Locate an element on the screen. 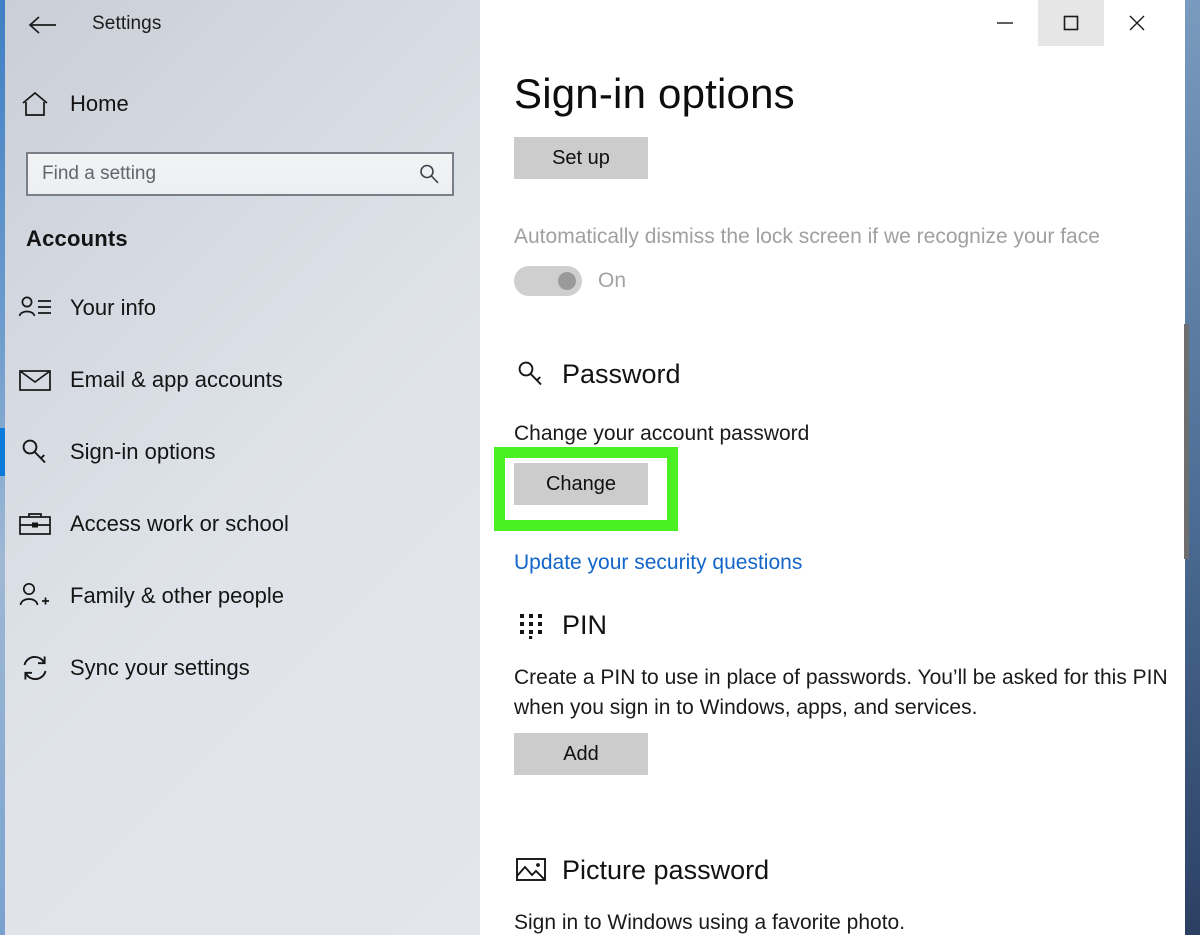 Image resolution: width=1200 pixels, height=935 pixels. sync-icon is located at coordinates (35, 668).